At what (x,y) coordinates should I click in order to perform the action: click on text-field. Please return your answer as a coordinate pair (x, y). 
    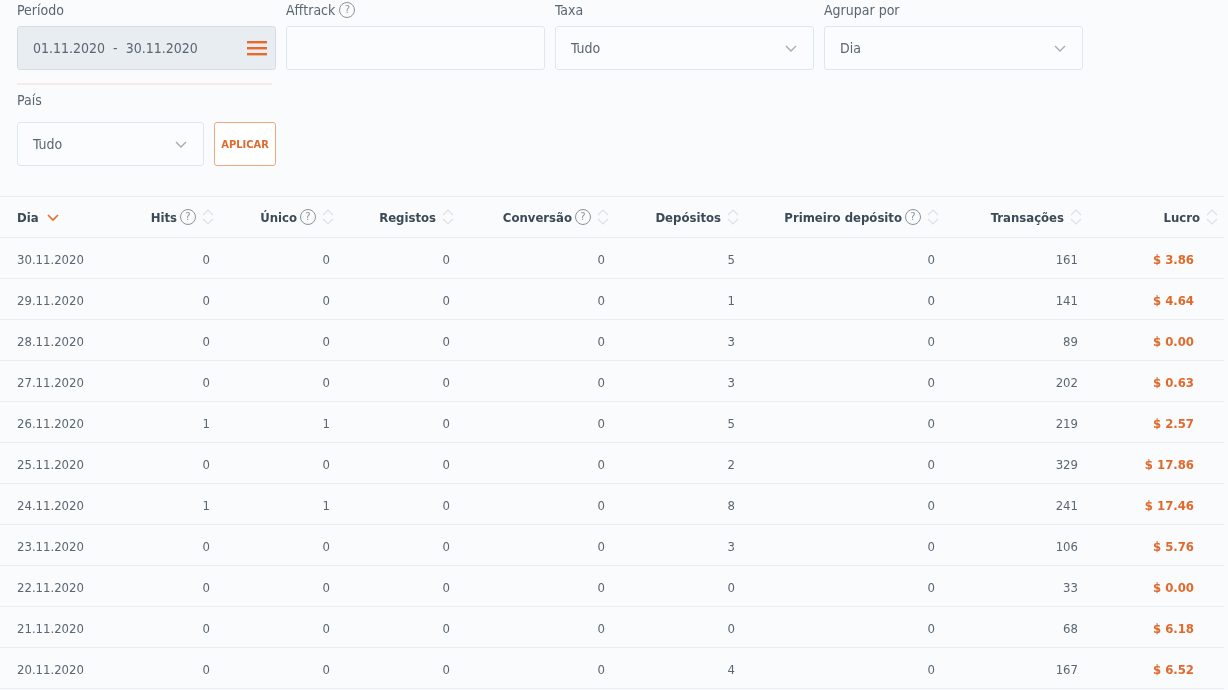
    Looking at the image, I should click on (415, 48).